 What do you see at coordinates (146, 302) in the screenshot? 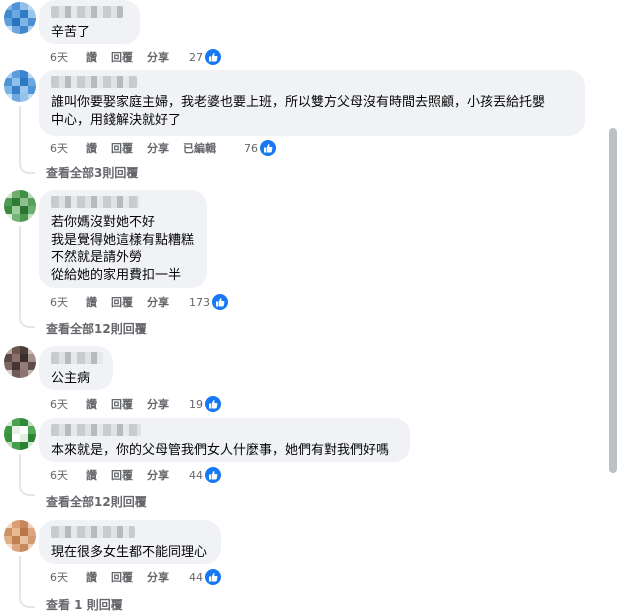
I see `comment-actions: 6天 讚 回覆 分享 173` at bounding box center [146, 302].